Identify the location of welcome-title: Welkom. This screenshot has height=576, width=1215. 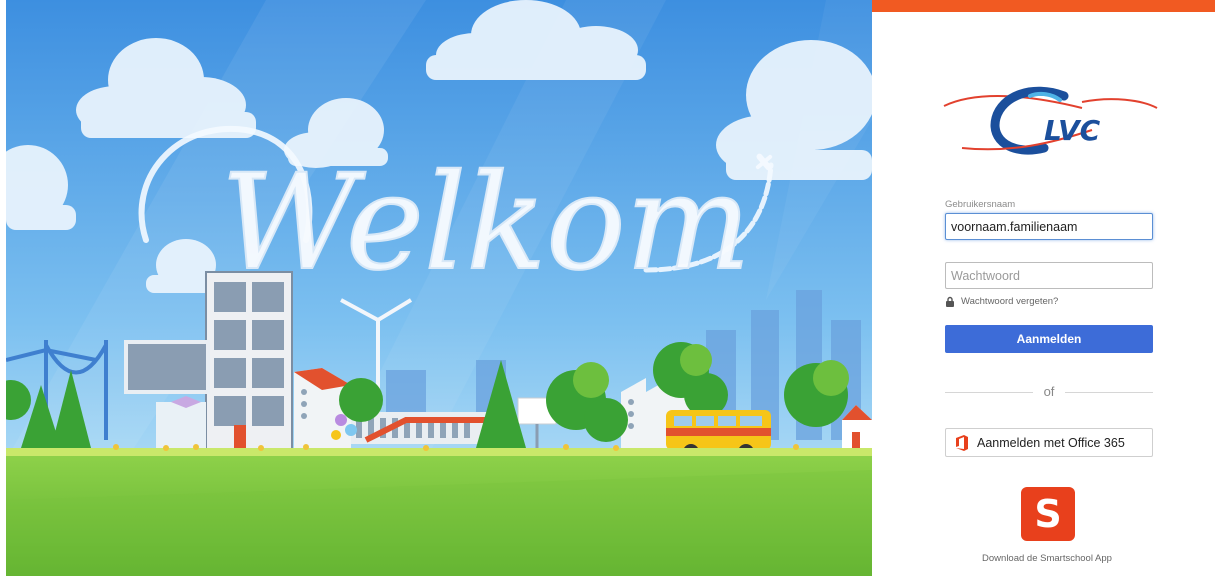
(486, 223).